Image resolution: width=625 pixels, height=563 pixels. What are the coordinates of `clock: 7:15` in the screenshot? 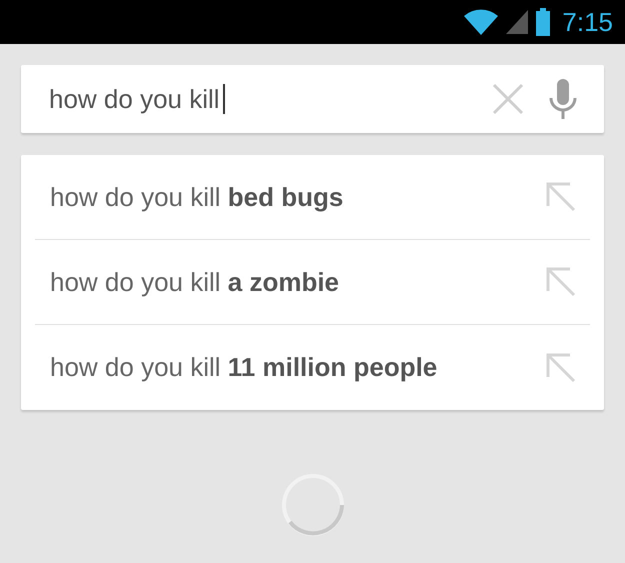 It's located at (587, 22).